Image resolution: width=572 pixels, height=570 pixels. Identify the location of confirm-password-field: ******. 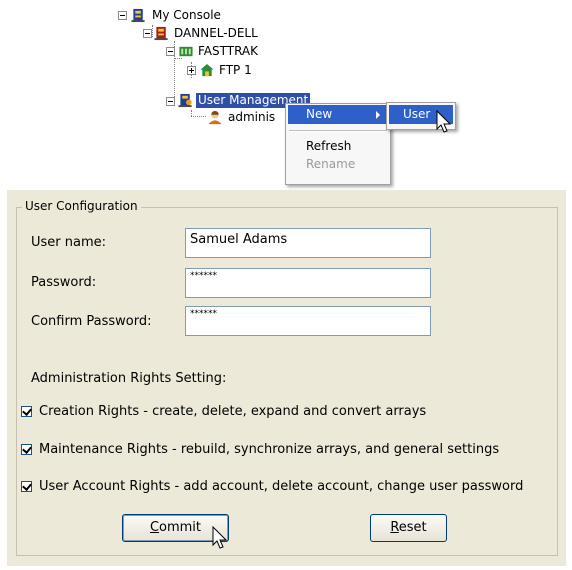
(308, 321).